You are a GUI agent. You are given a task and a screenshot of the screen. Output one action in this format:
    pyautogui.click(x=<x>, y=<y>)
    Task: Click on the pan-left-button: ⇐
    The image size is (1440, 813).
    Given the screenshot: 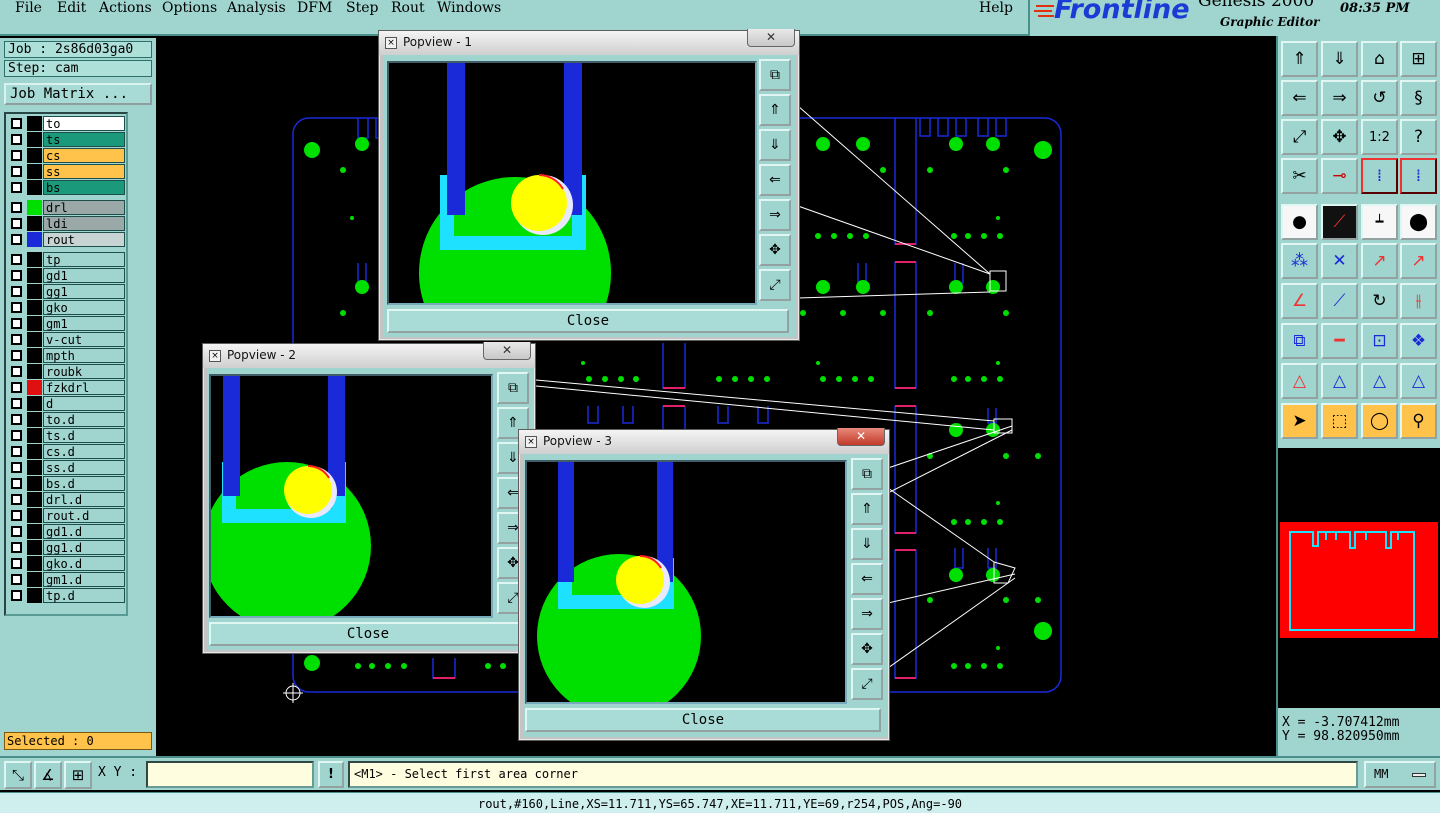 What is the action you would take?
    pyautogui.click(x=1299, y=98)
    